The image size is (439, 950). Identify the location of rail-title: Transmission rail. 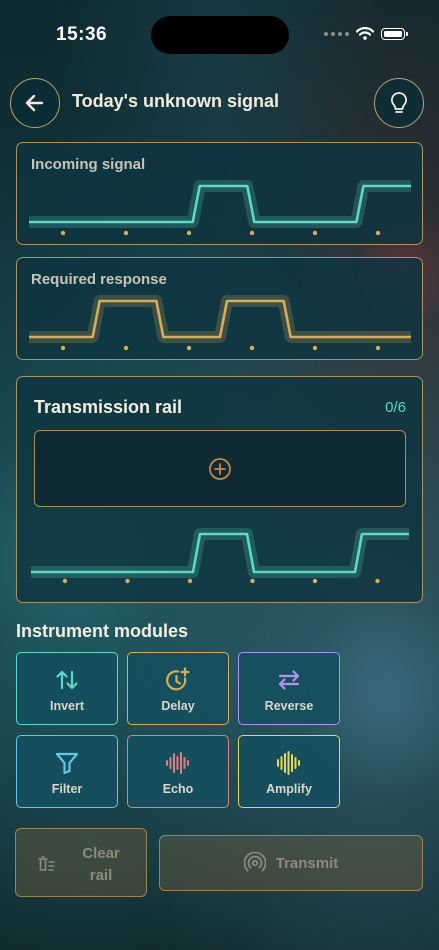
(108, 407).